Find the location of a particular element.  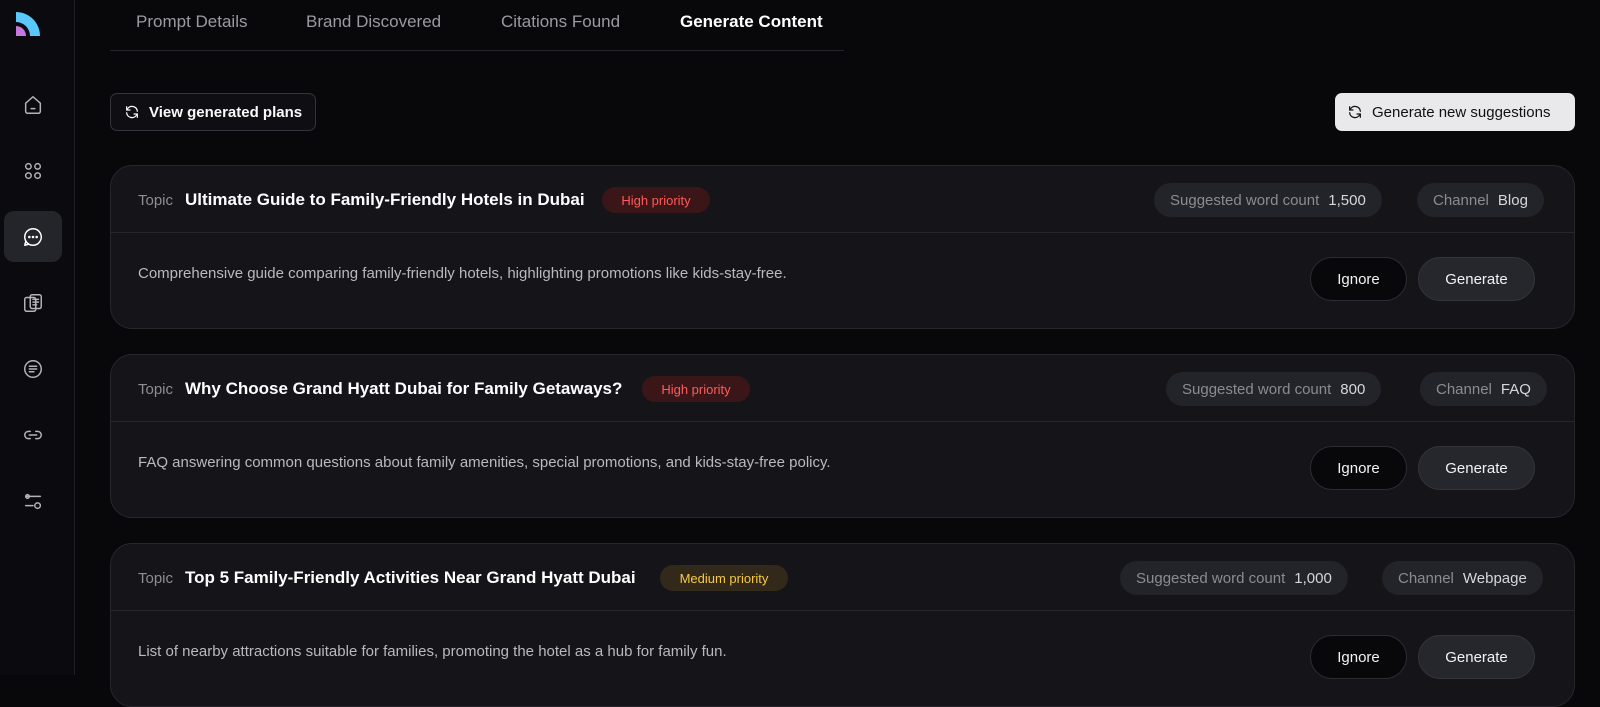

channel-pill: Channel Blog is located at coordinates (1480, 200).